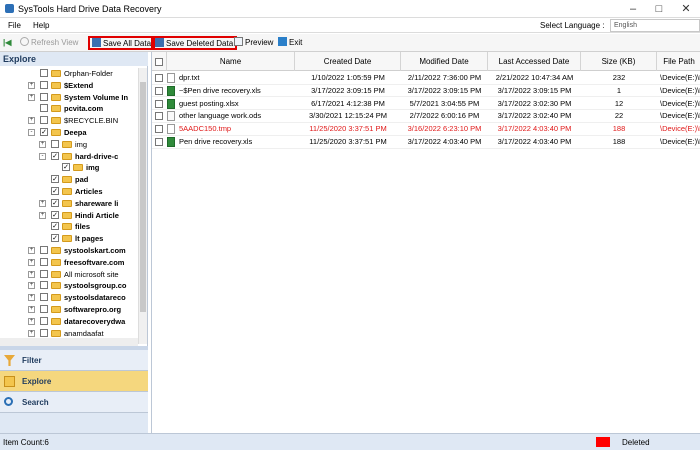 Image resolution: width=700 pixels, height=450 pixels. Describe the element at coordinates (619, 61) in the screenshot. I see `column-header-size: Size (KB)` at that location.